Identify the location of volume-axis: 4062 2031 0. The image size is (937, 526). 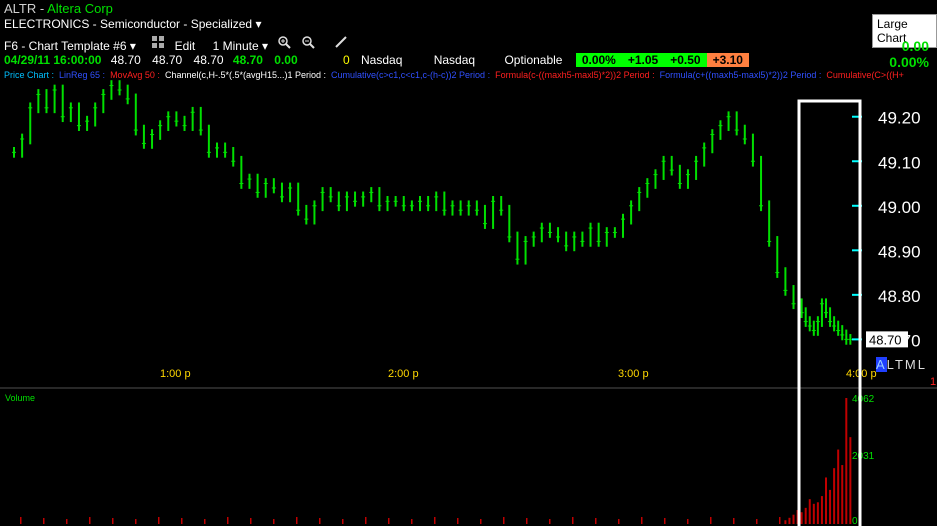
(863, 460).